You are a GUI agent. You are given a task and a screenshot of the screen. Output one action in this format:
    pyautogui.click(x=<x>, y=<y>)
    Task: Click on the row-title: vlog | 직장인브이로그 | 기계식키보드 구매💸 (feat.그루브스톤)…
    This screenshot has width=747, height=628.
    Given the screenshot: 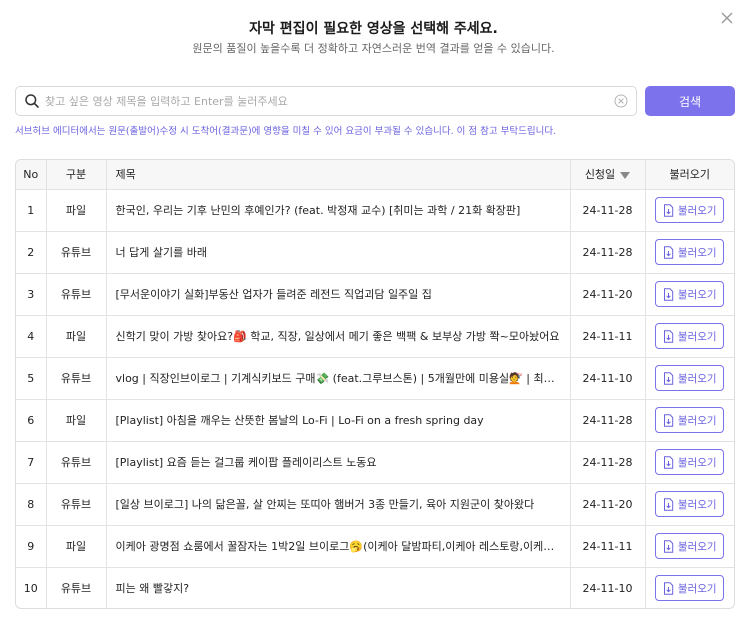 What is the action you would take?
    pyautogui.click(x=338, y=378)
    